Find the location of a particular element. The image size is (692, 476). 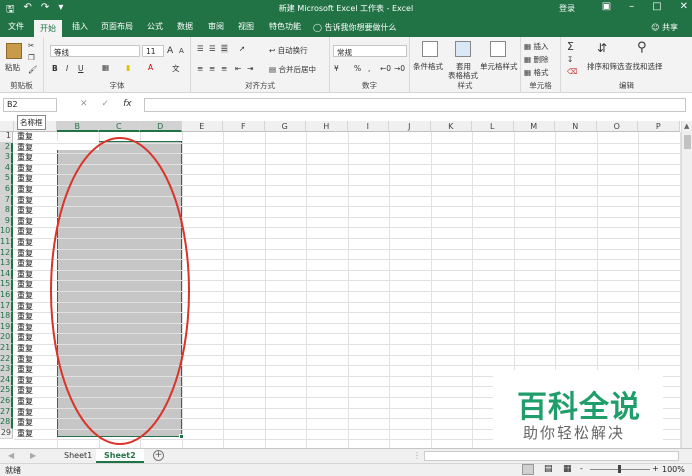

window-title: 新建 Microsoft Excel 工作表 - Excel is located at coordinates (346, 8).